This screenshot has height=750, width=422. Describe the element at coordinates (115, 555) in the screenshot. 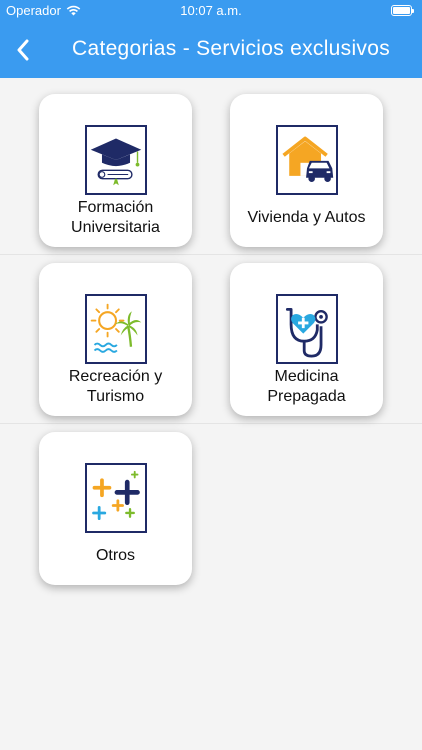

I see `category-label: Otros` at that location.